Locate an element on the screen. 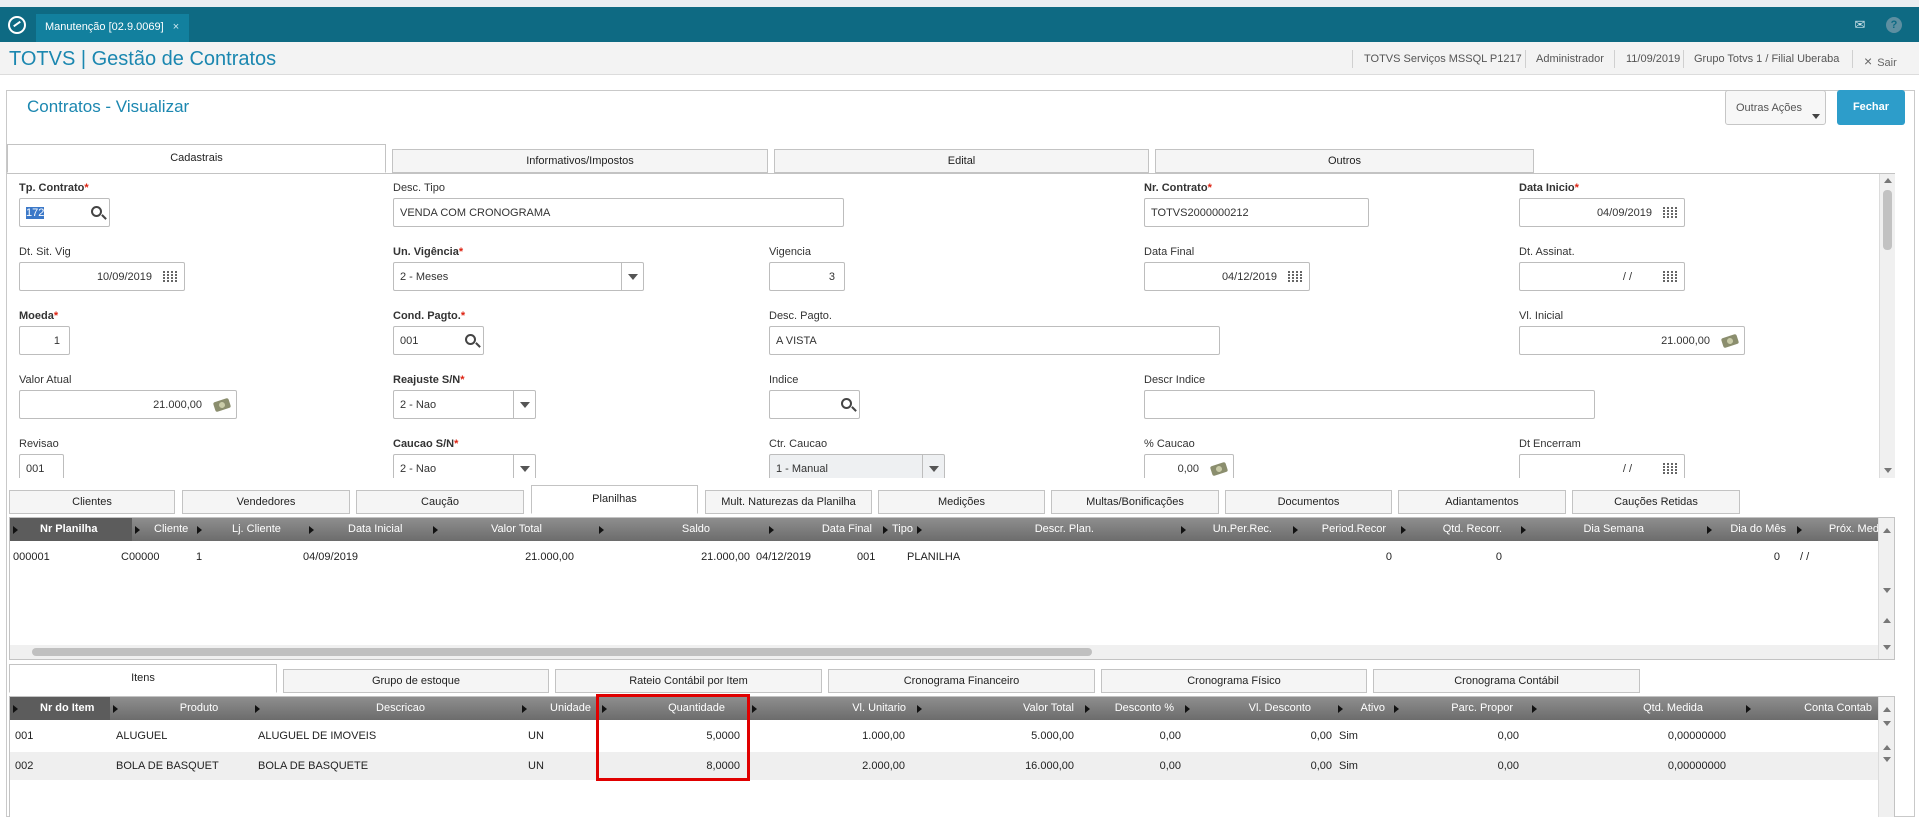 This screenshot has width=1919, height=817. col-header: Un.Per.Rec. is located at coordinates (1234, 529).